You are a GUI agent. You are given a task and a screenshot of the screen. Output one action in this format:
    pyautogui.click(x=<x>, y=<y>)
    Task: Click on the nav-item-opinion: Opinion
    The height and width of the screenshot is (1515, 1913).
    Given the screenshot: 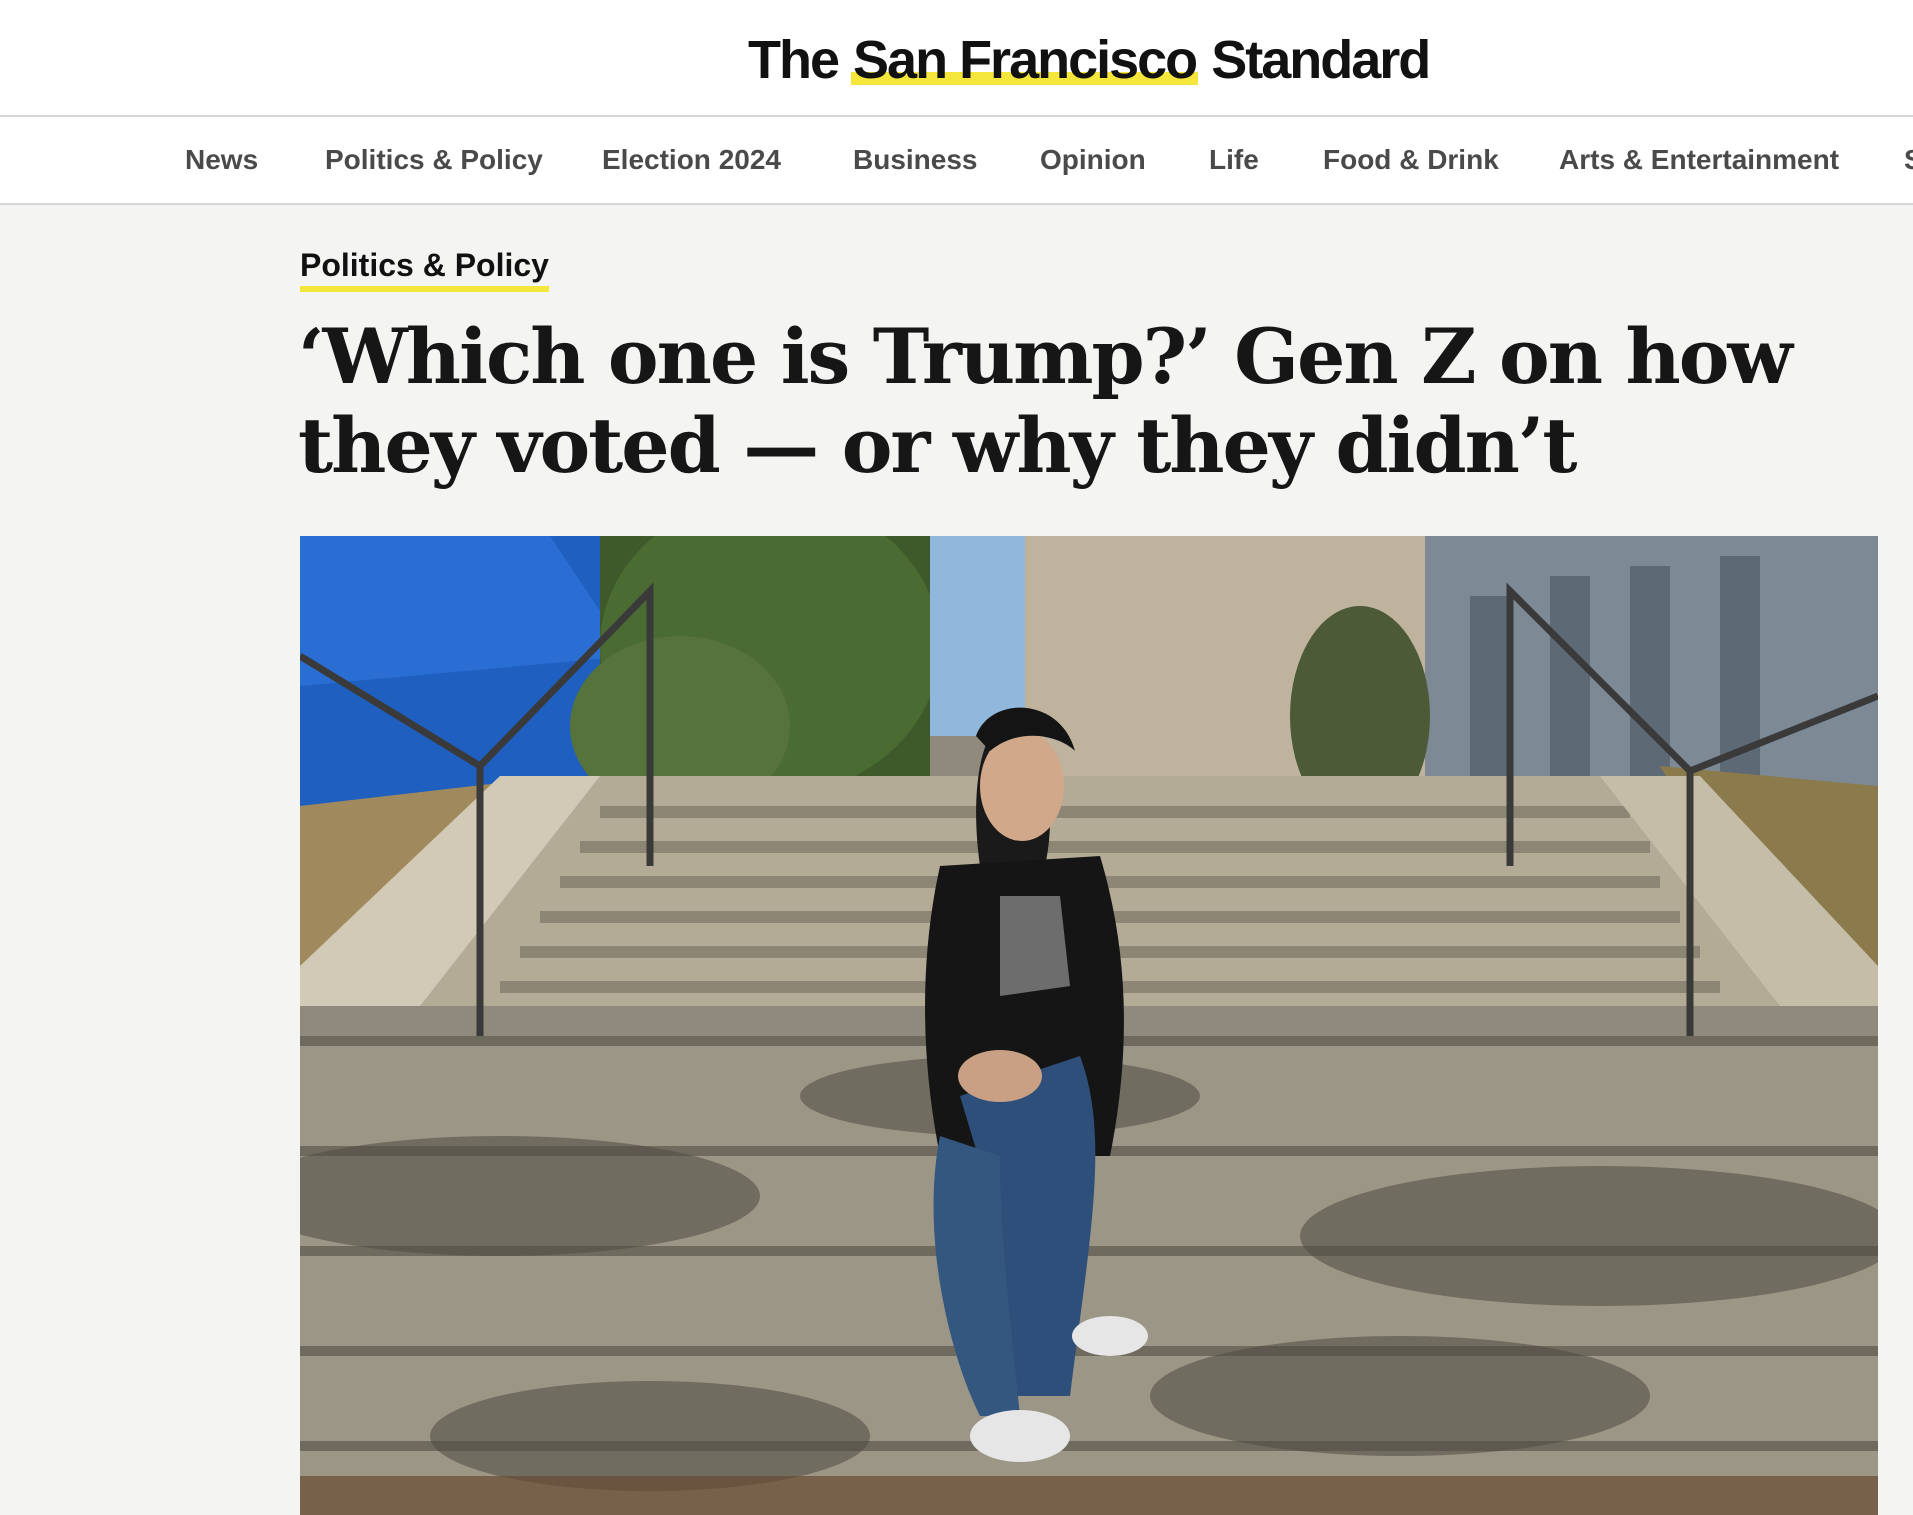 What is the action you would take?
    pyautogui.click(x=1093, y=160)
    